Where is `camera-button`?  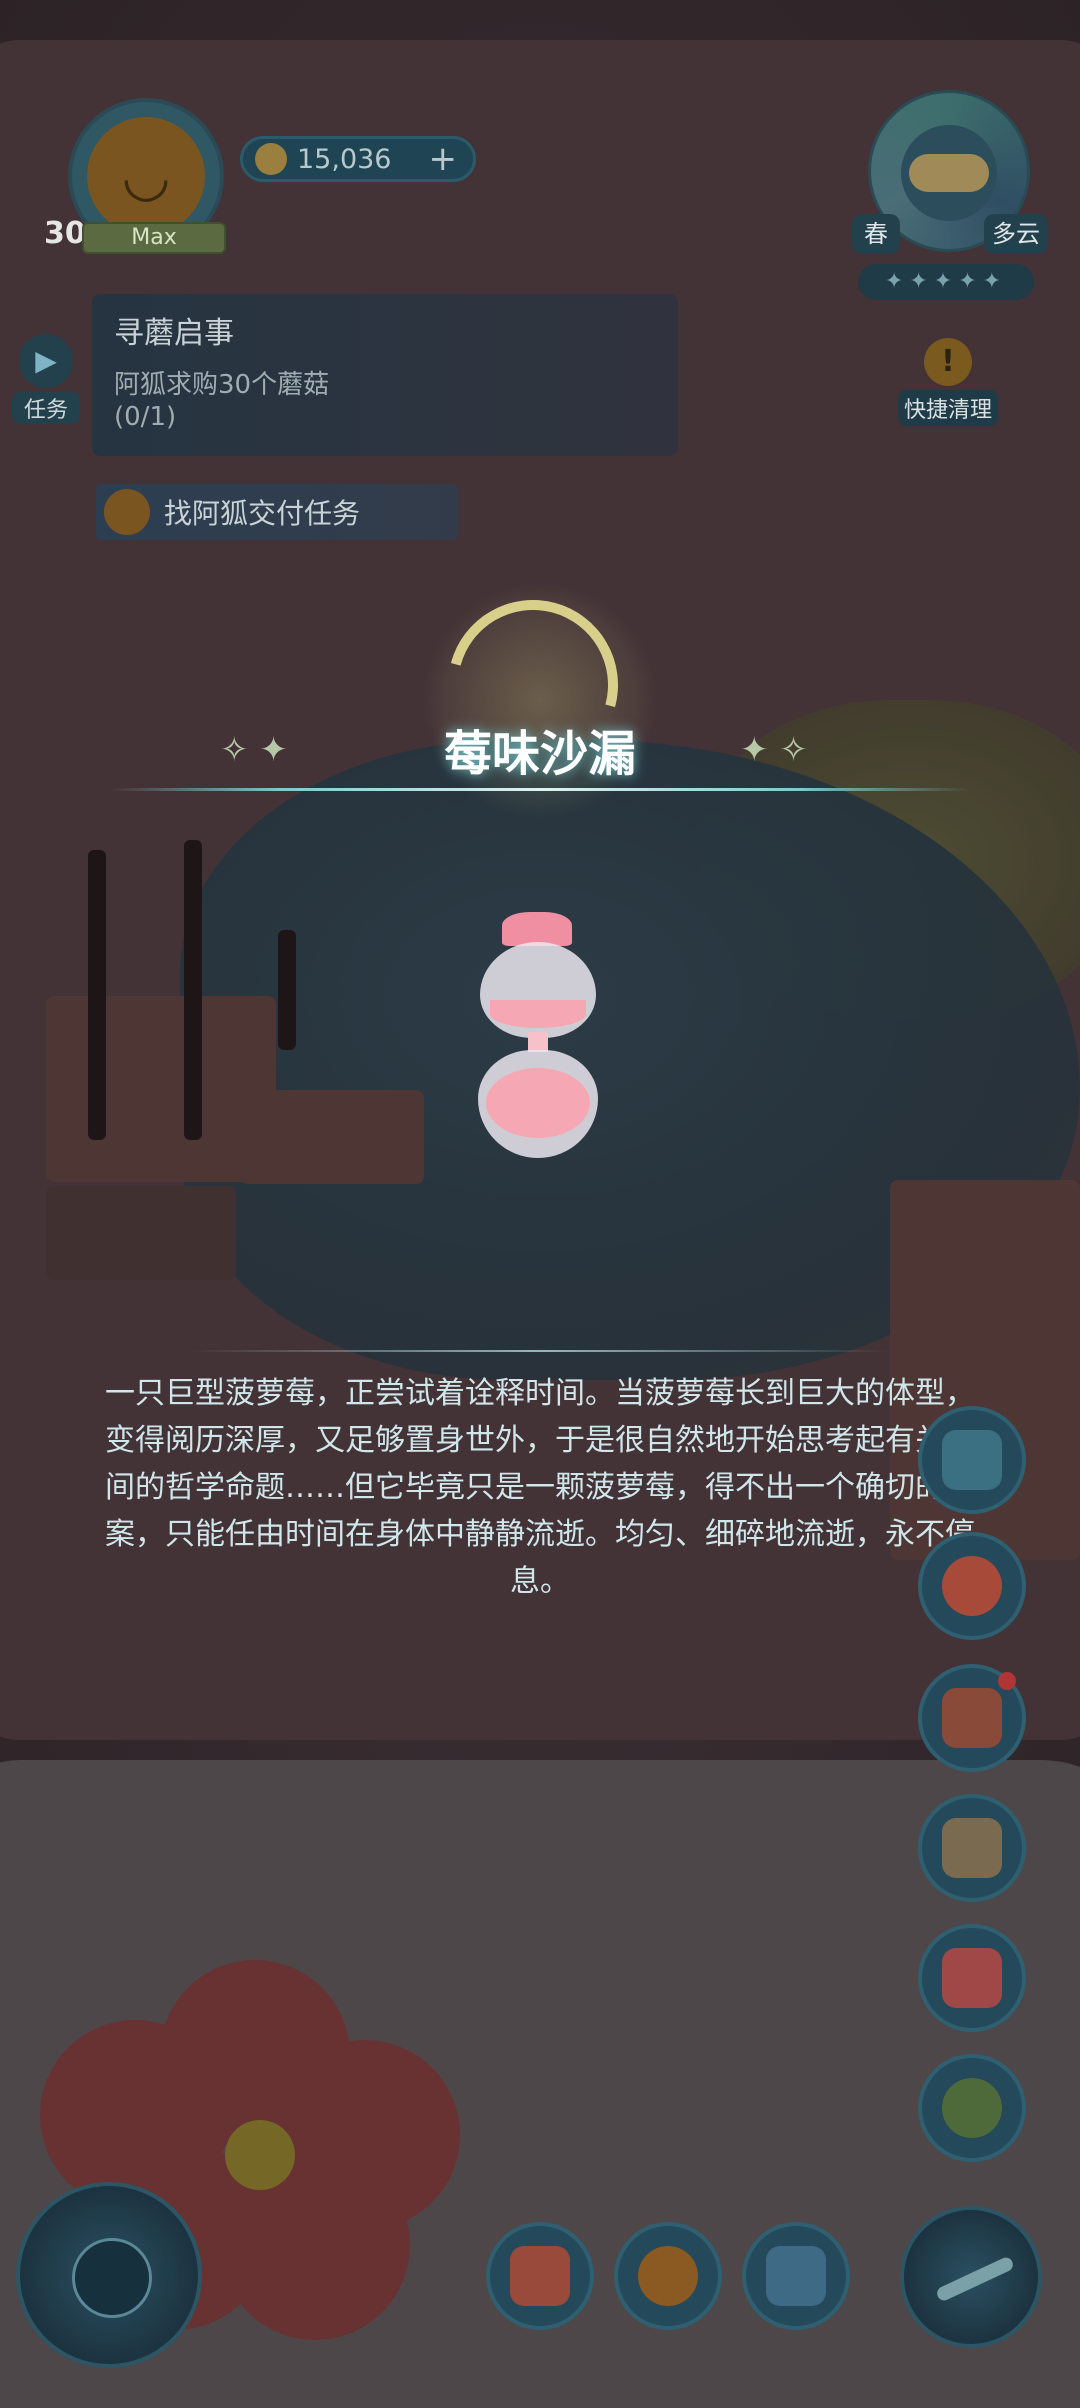
camera-button is located at coordinates (972, 1848).